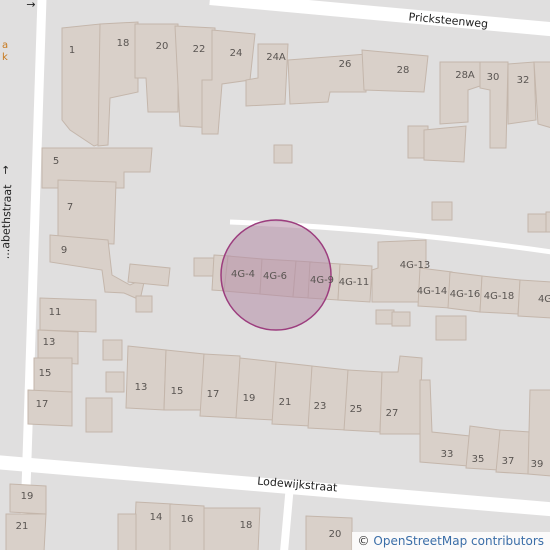 This screenshot has height=550, width=550. Describe the element at coordinates (56, 161) in the screenshot. I see `label-5: 5` at that location.